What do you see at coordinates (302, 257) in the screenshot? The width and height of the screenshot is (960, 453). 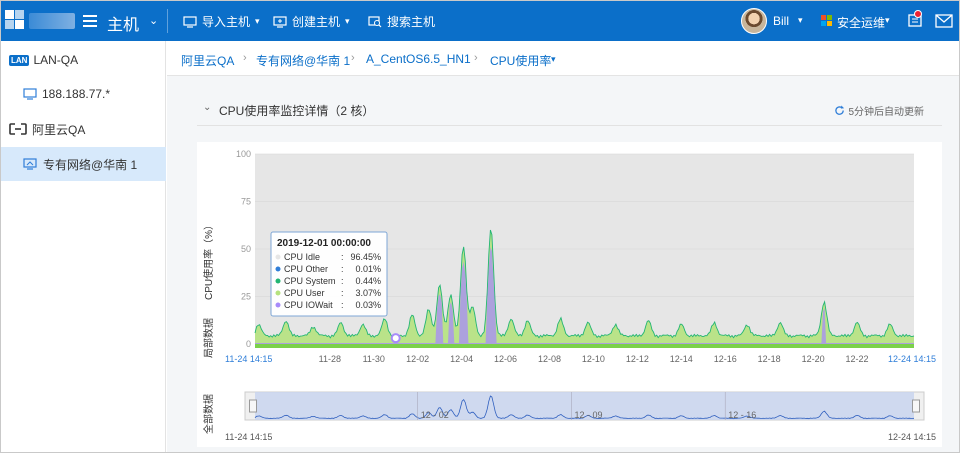 I see `tooltip-series-name: CPU Idle` at bounding box center [302, 257].